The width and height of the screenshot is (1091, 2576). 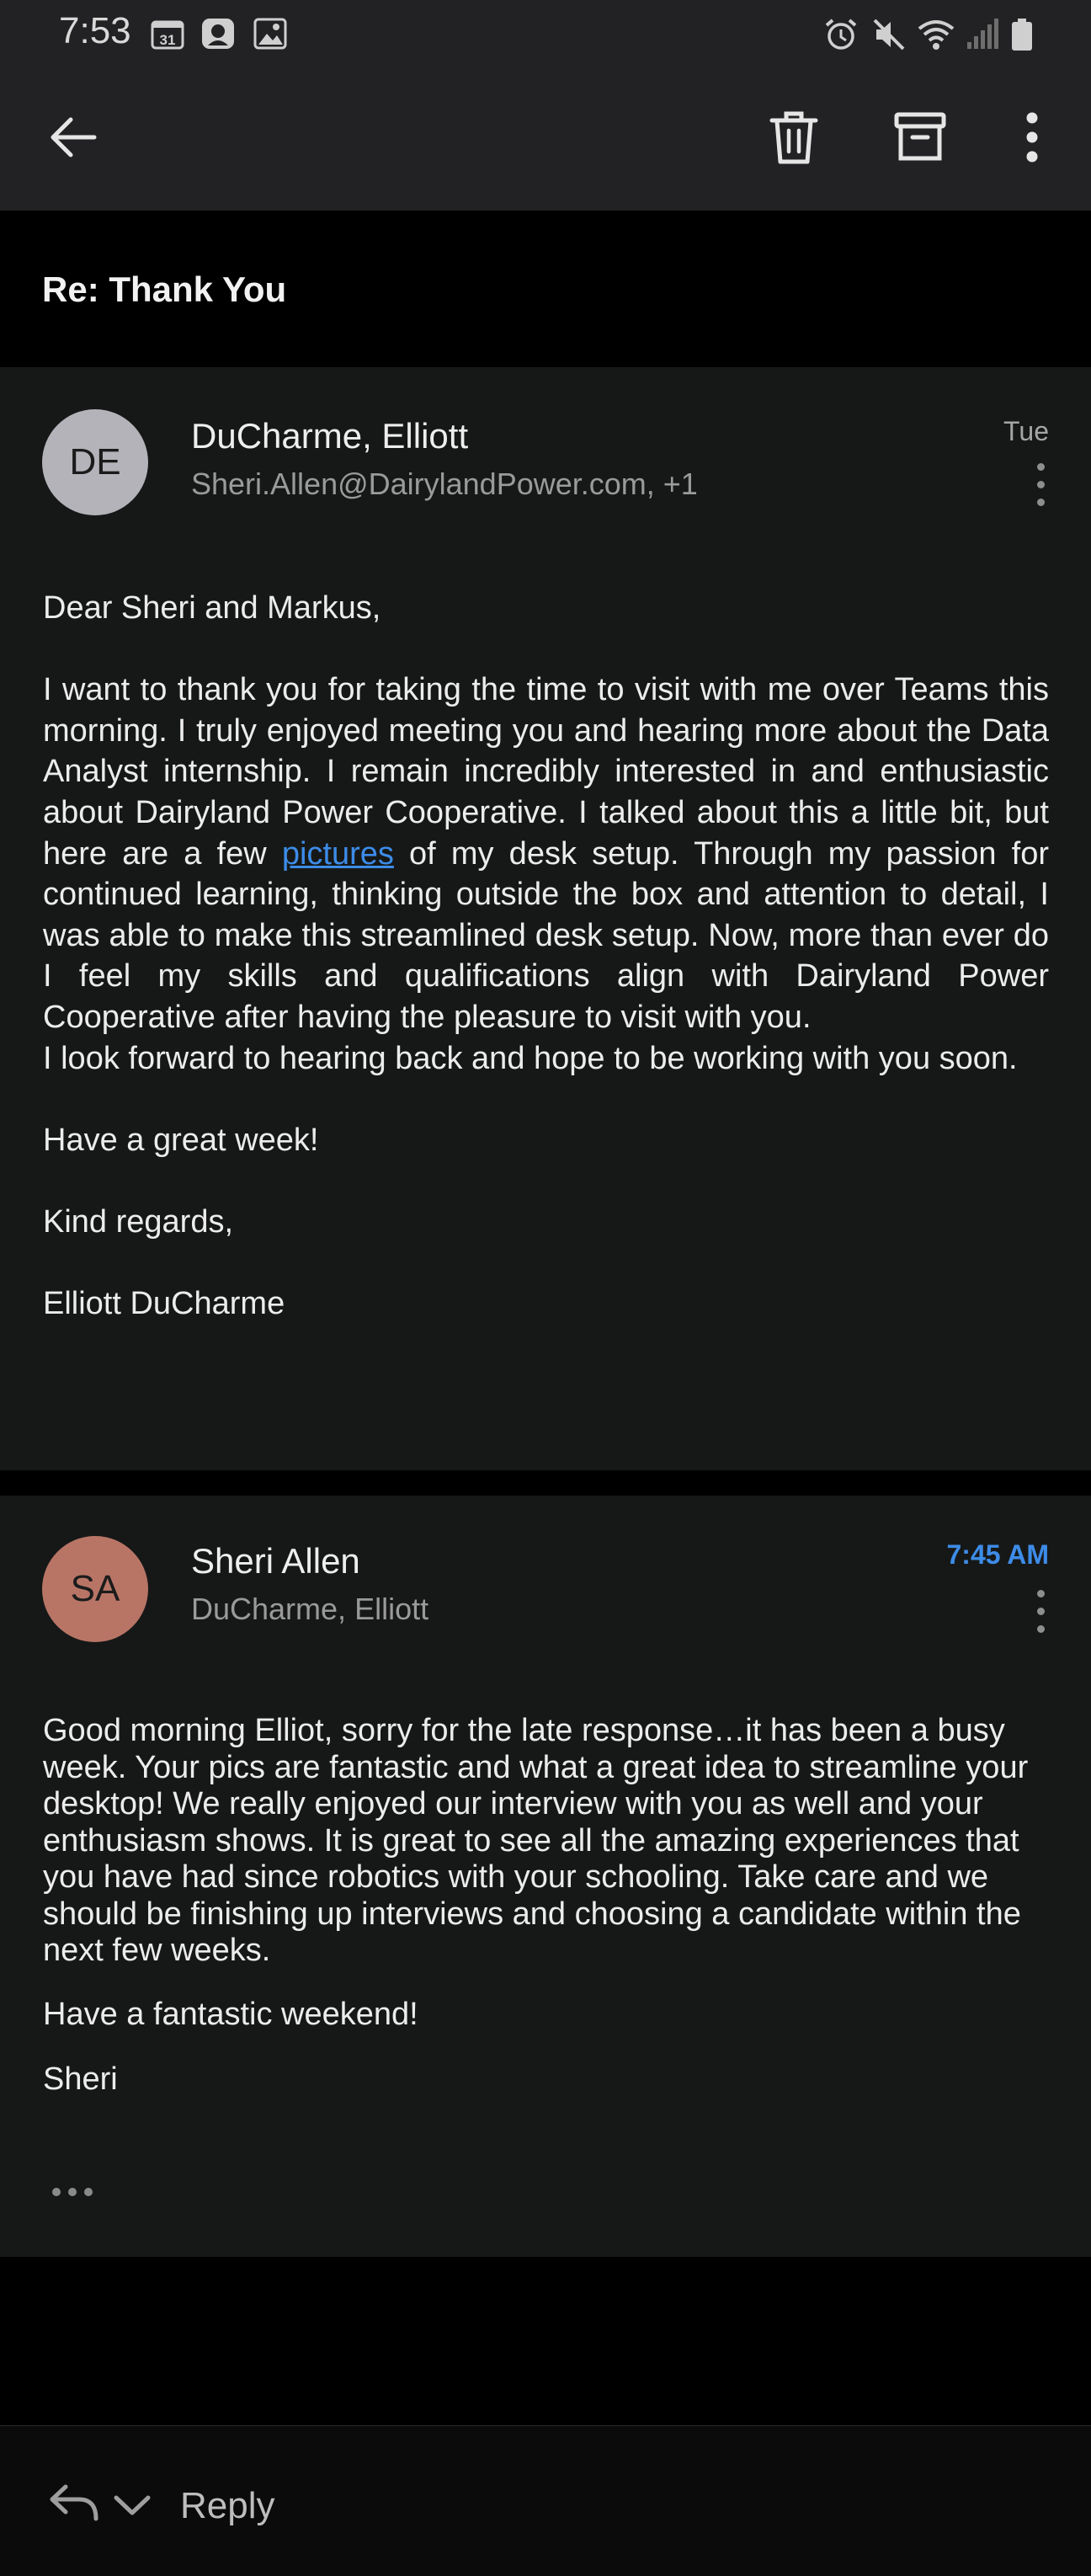 What do you see at coordinates (95, 30) in the screenshot?
I see `status-time: 7:53` at bounding box center [95, 30].